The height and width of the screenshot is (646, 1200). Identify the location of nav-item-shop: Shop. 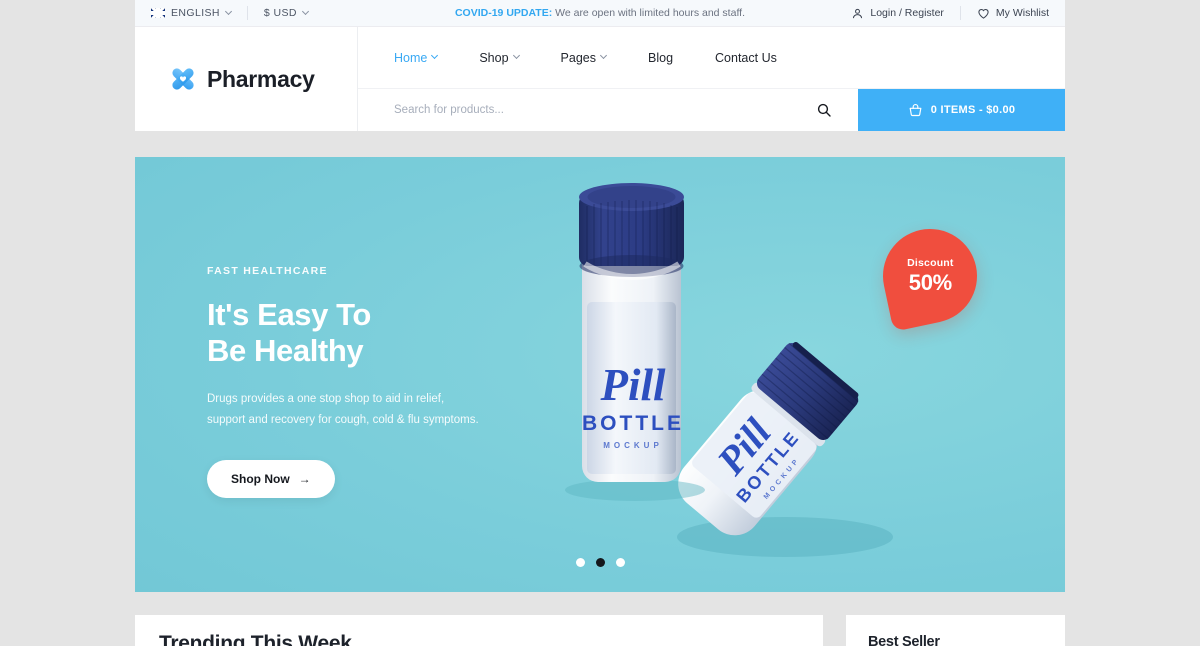
(499, 57).